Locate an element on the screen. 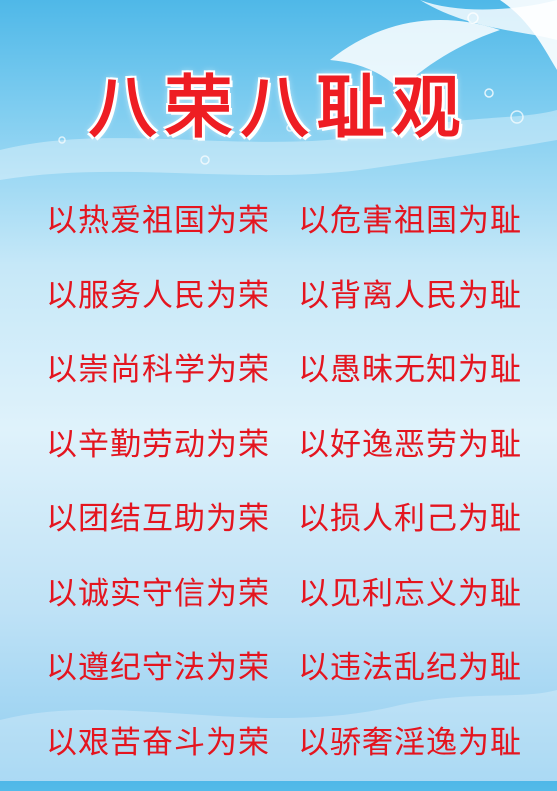  list-item: 以辛勤劳动为荣 以好逸恶劳为耻 is located at coordinates (278, 456).